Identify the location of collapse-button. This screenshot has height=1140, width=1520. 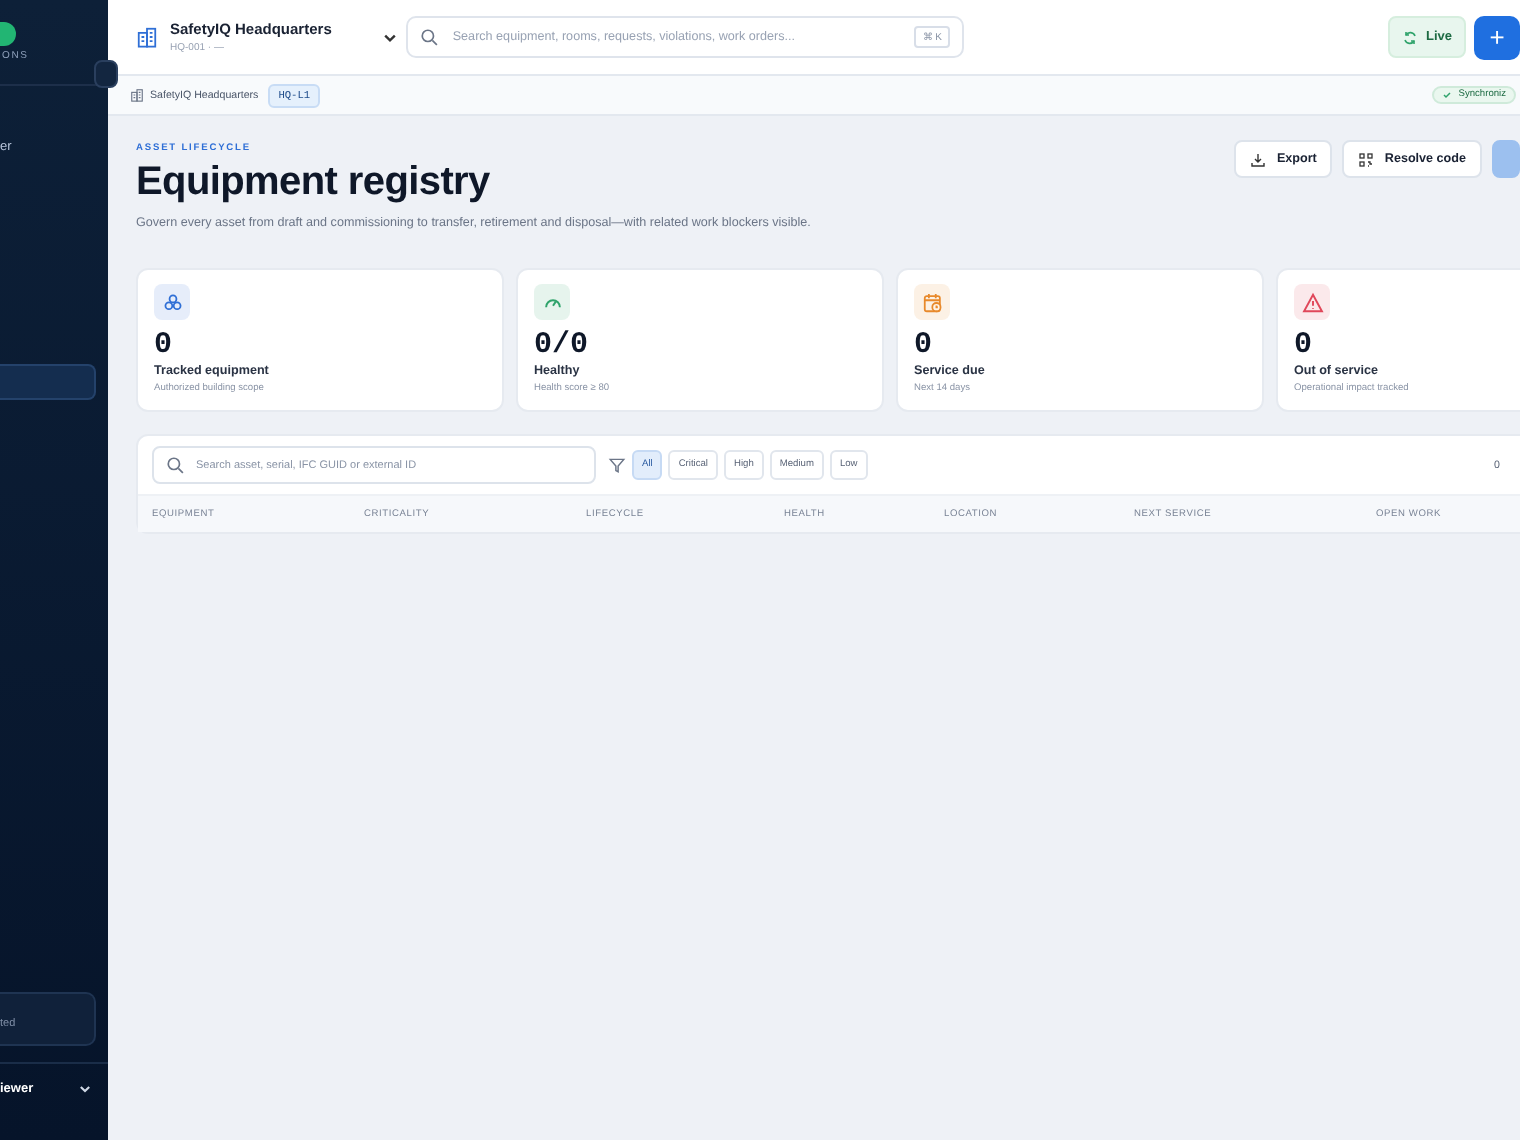
(106, 74).